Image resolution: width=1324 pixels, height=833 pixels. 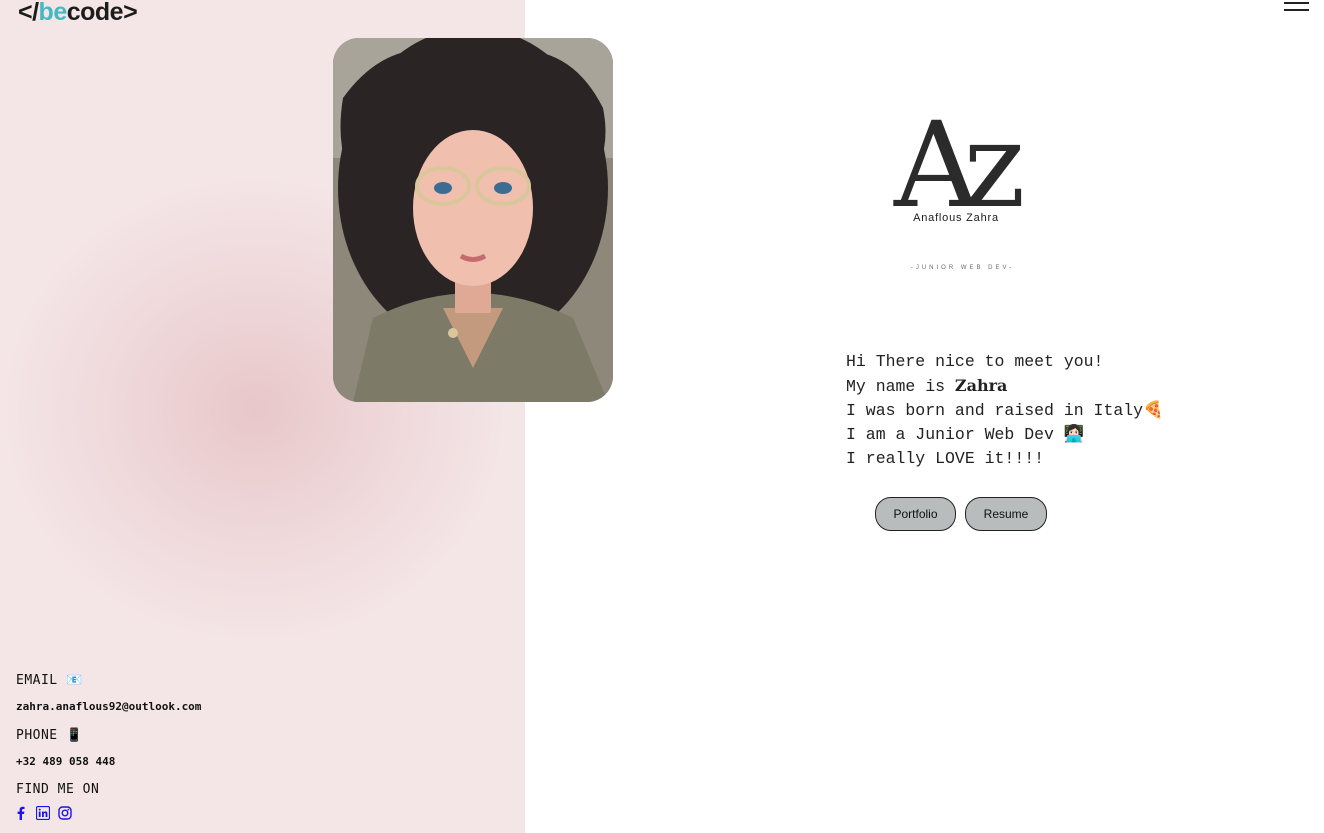 I want to click on find-me-heading: FIND ME ON, so click(x=58, y=789).